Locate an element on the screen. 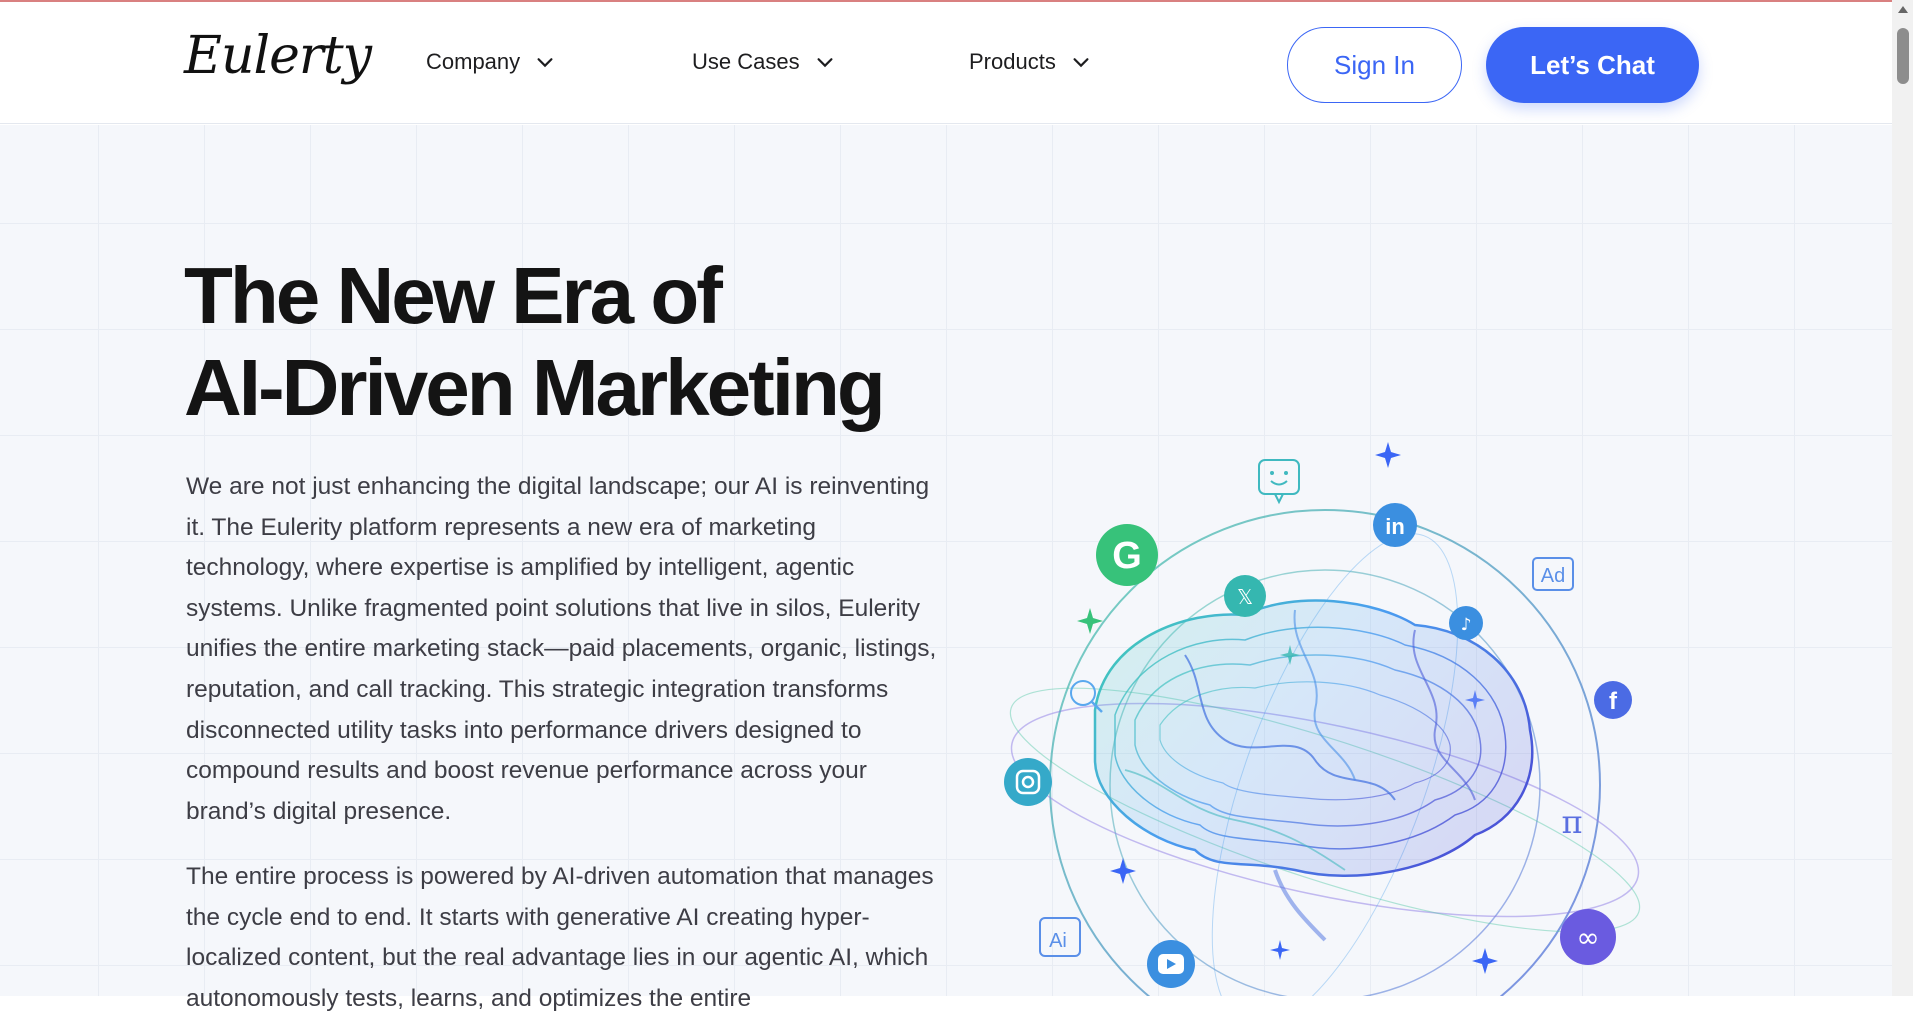 This screenshot has height=1019, width=1913. svg-text: Ad is located at coordinates (1553, 576).